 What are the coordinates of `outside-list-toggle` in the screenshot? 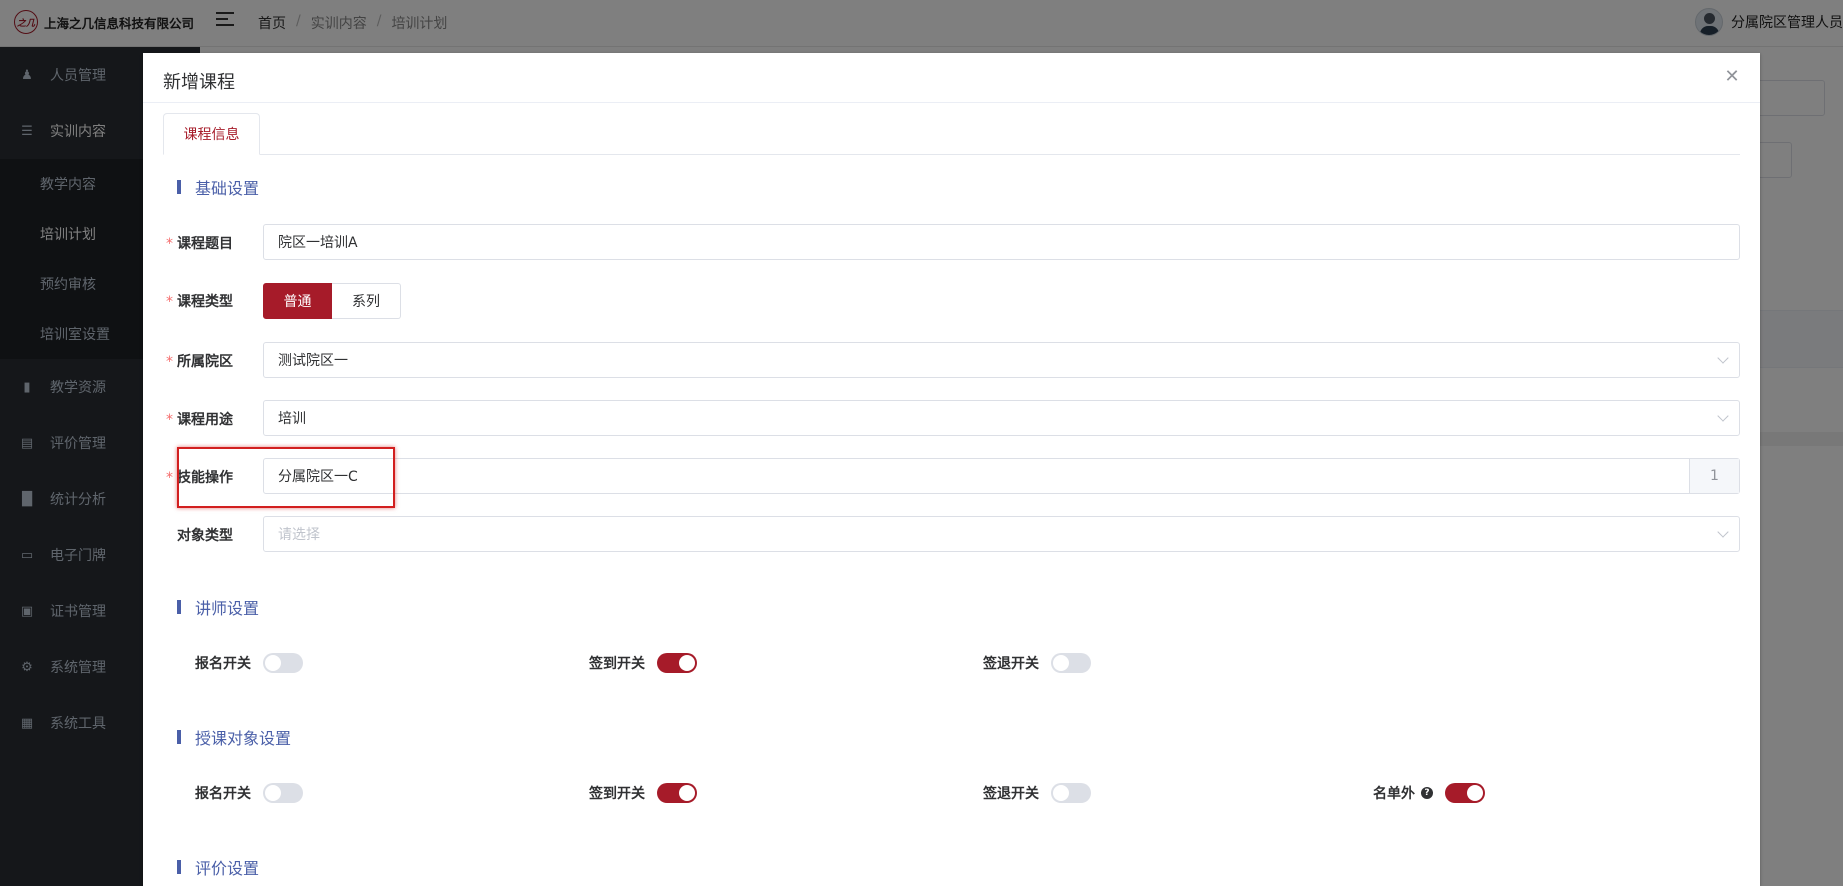 It's located at (1465, 793).